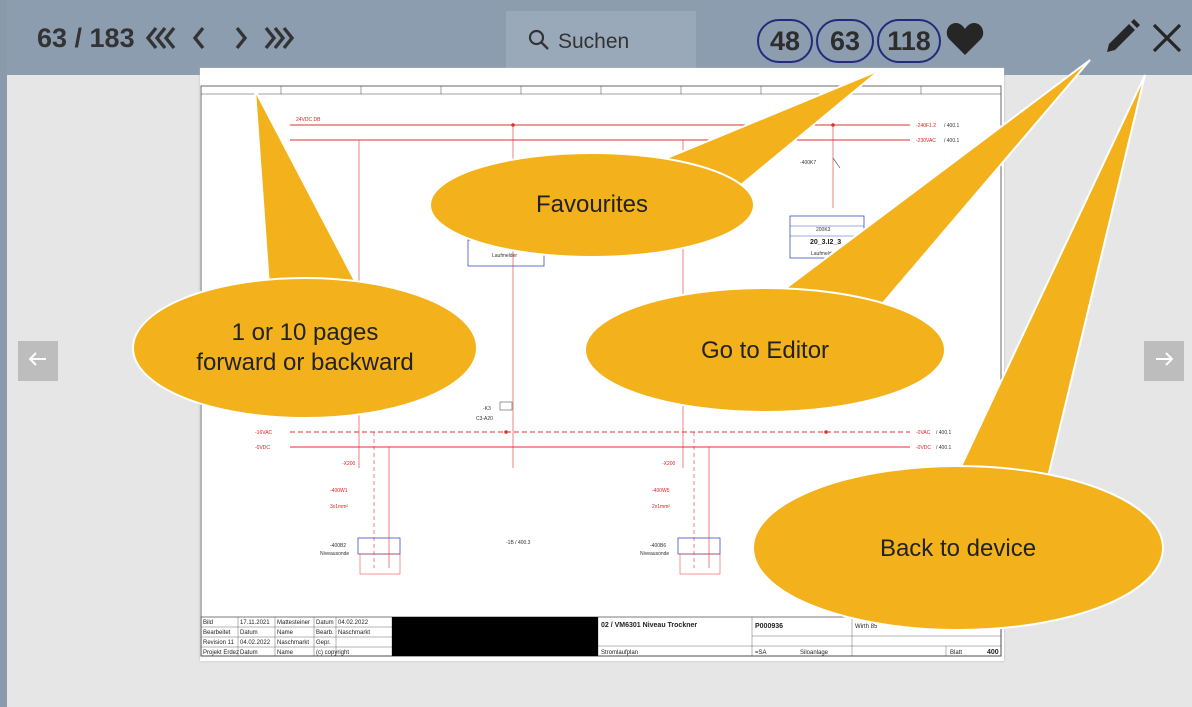 Image resolution: width=1192 pixels, height=707 pixels. I want to click on rail-label: -16VAC, so click(264, 433).